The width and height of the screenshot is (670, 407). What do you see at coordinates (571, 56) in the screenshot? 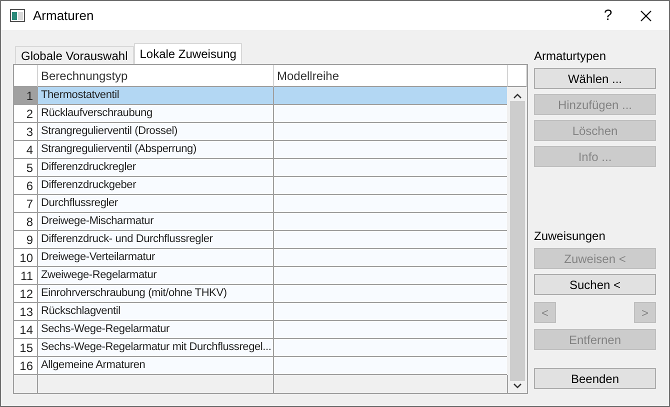
I see `section-label: Armaturtypen` at bounding box center [571, 56].